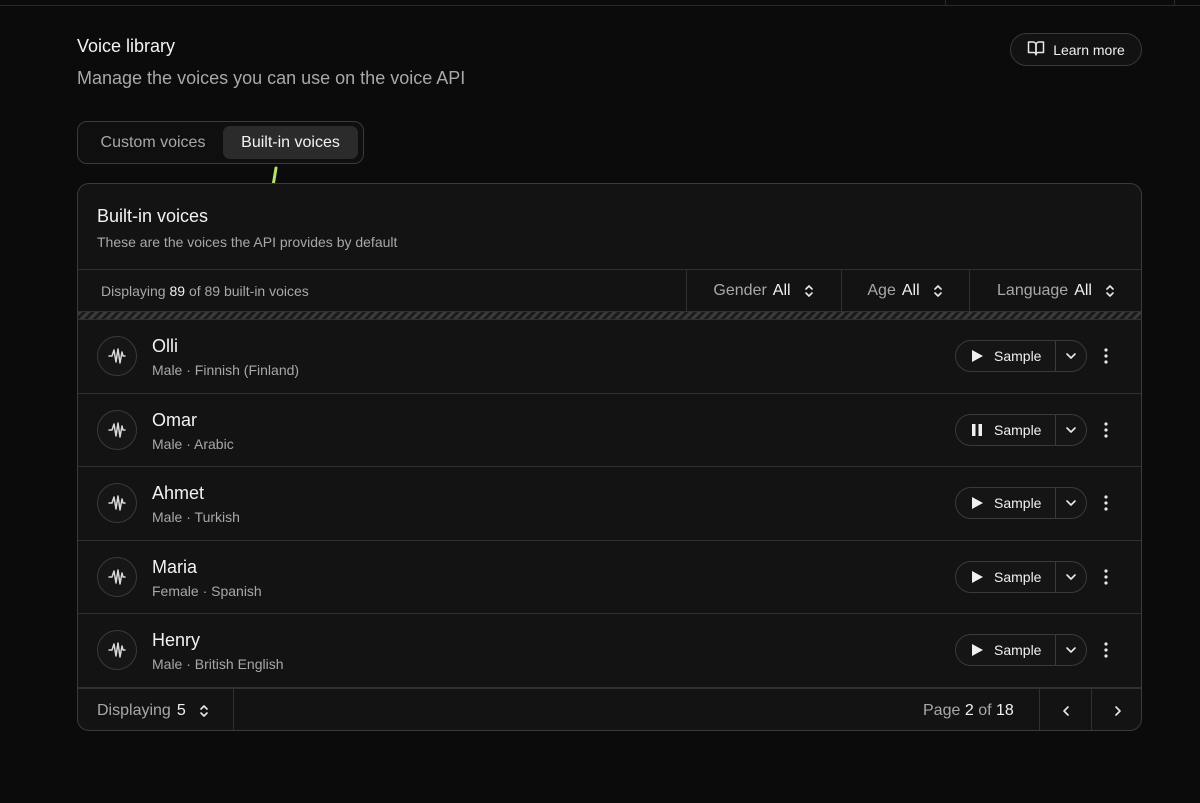 The image size is (1200, 803). I want to click on voice-name: Ahmet, so click(178, 493).